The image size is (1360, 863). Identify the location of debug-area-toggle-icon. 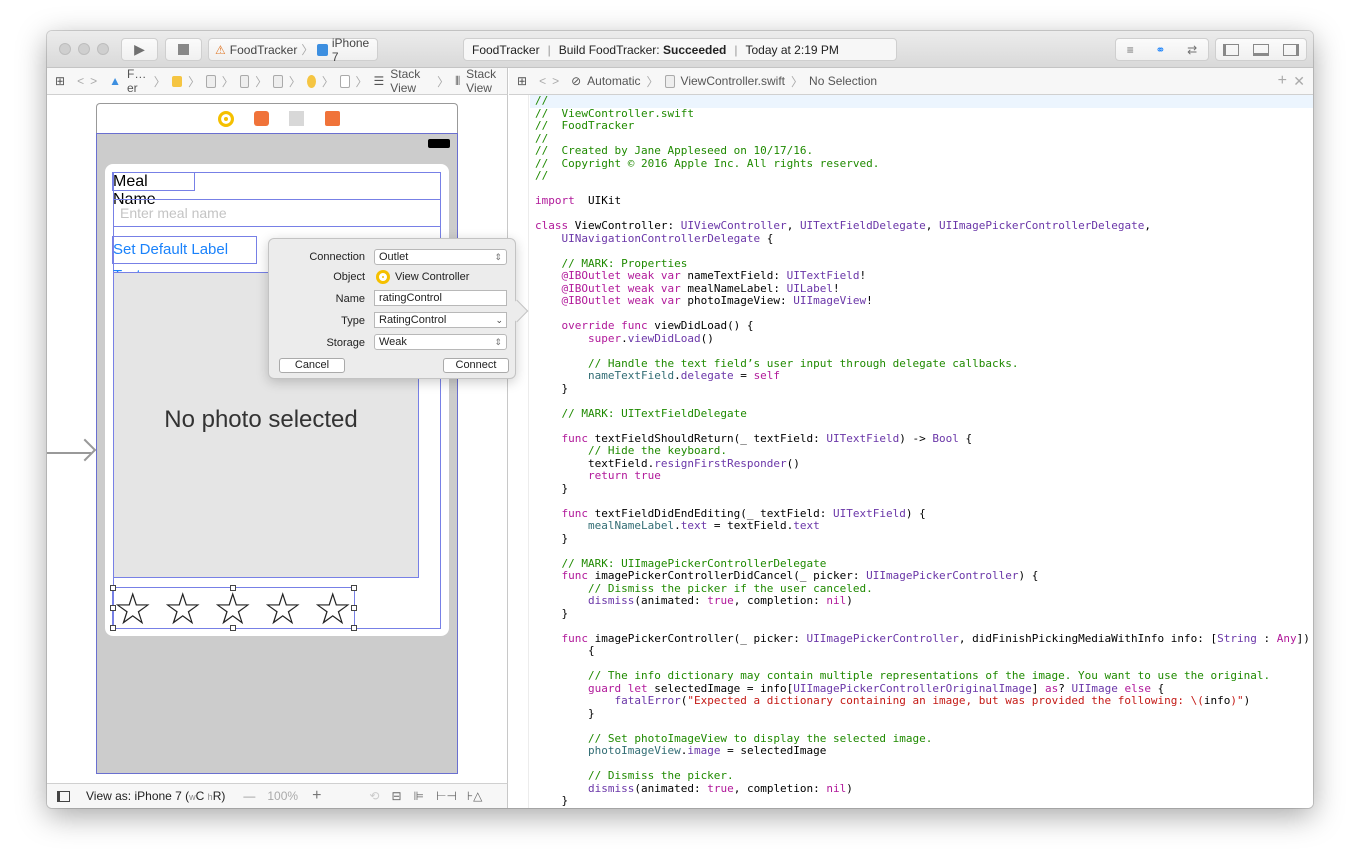
(1261, 49).